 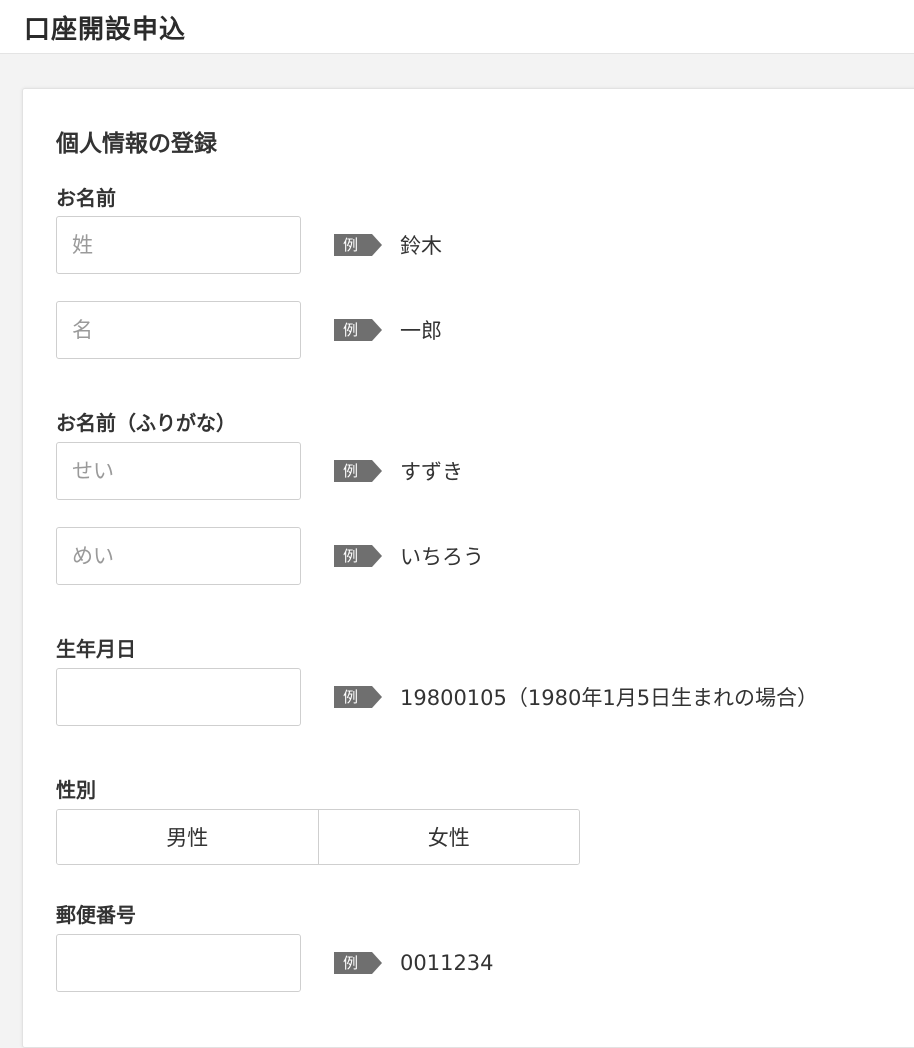 What do you see at coordinates (442, 557) in the screenshot?
I see `example-value: いちろう` at bounding box center [442, 557].